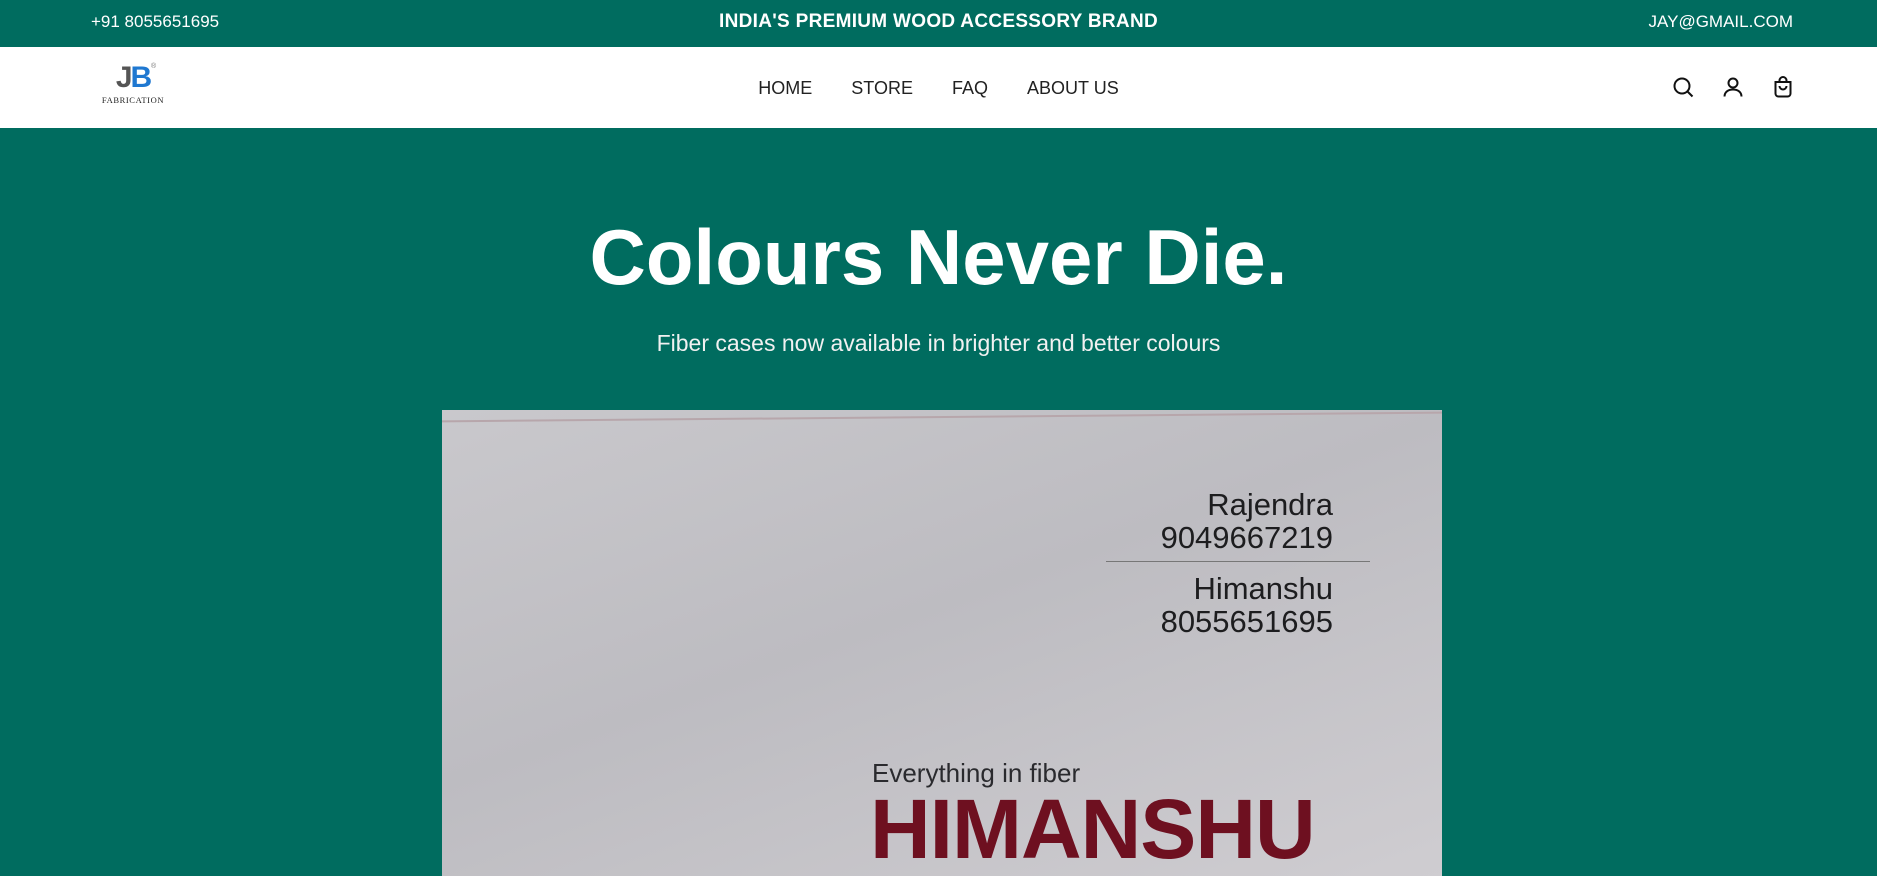 This screenshot has width=1877, height=876. What do you see at coordinates (1783, 87) in the screenshot?
I see `cart-icon` at bounding box center [1783, 87].